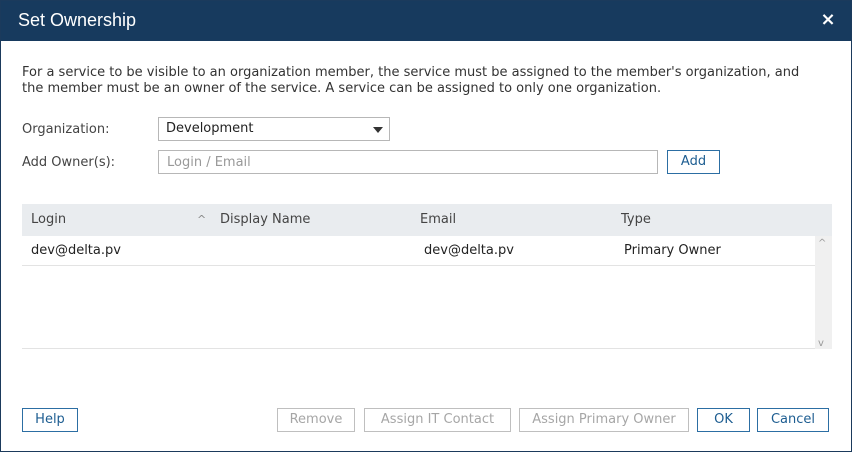  I want to click on column-header-login: Login, so click(48, 219).